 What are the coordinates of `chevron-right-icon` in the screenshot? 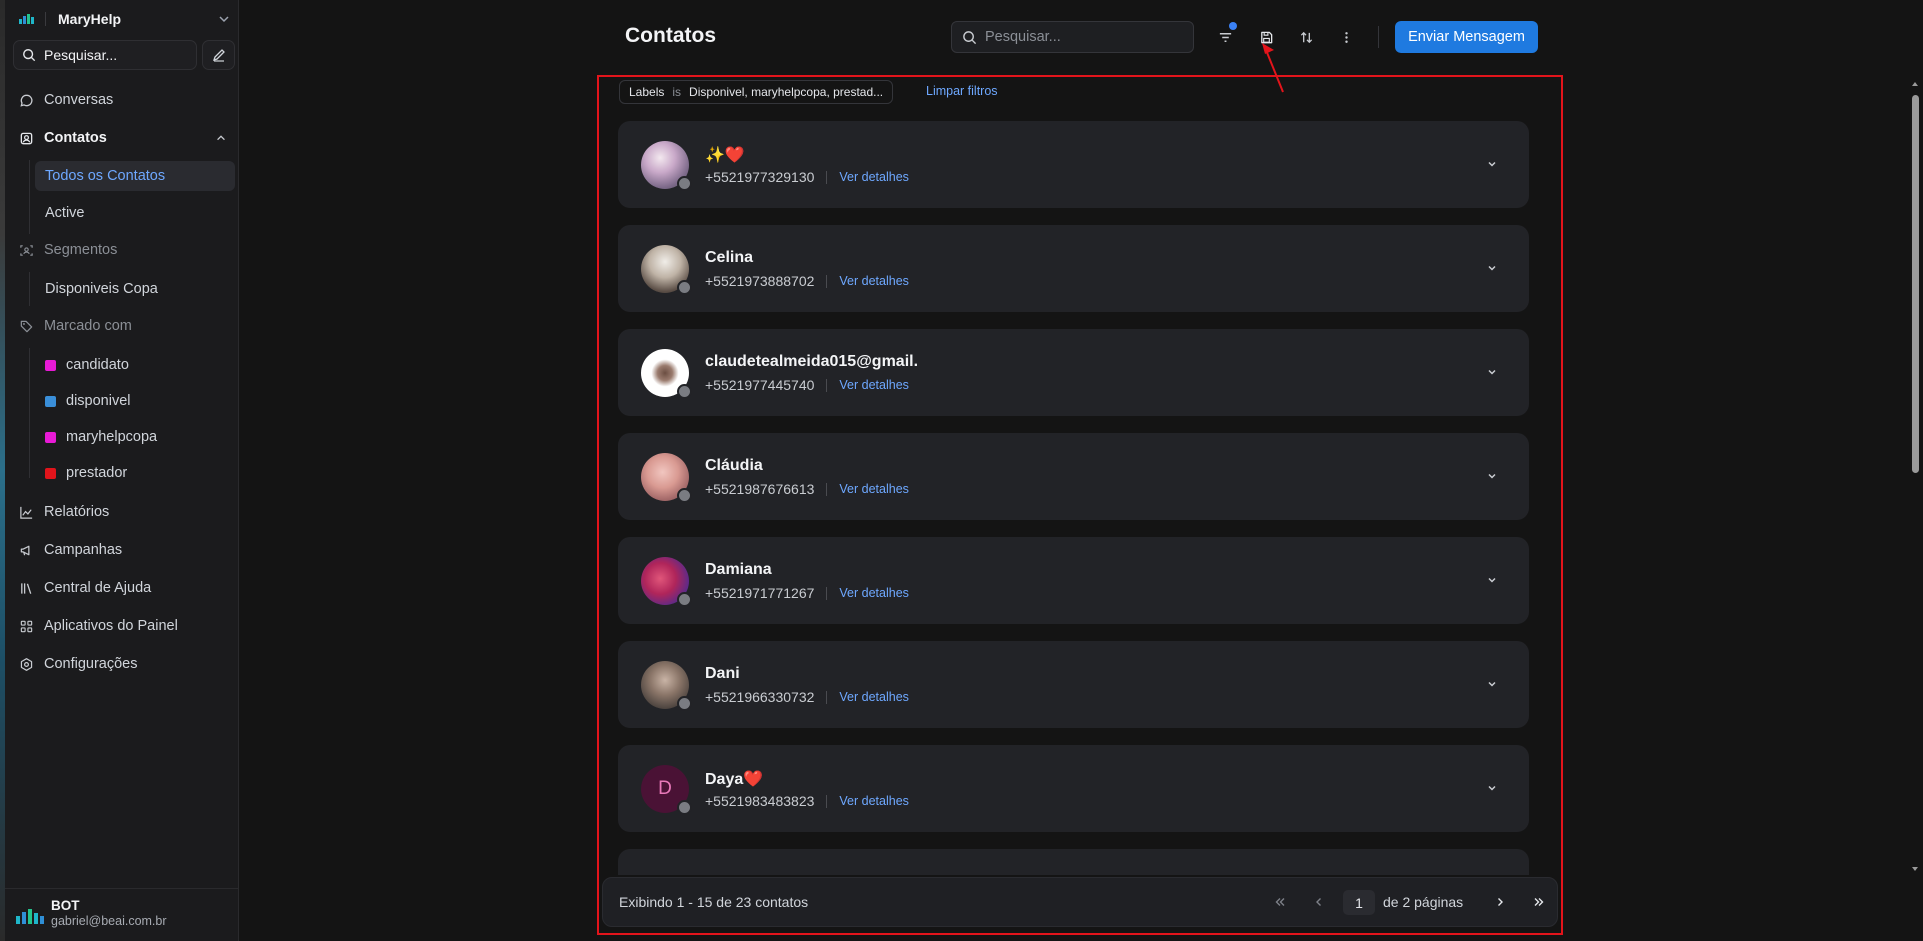 It's located at (1500, 902).